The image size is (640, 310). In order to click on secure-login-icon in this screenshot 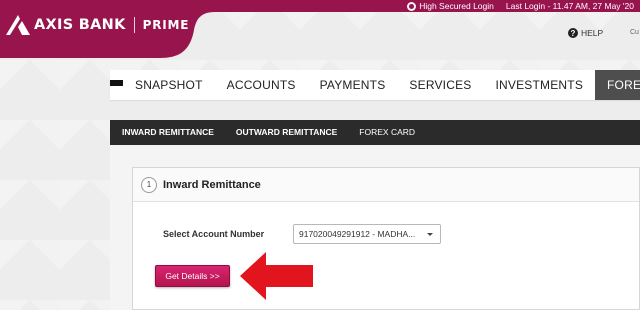, I will do `click(412, 6)`.